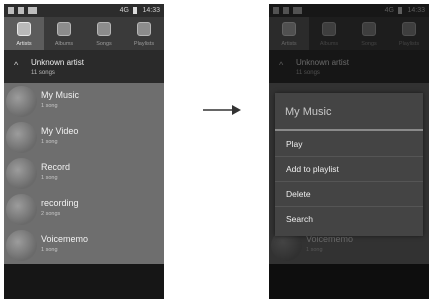 The height and width of the screenshot is (299, 433). What do you see at coordinates (84, 209) in the screenshot?
I see `list-item: recording 2 songs` at bounding box center [84, 209].